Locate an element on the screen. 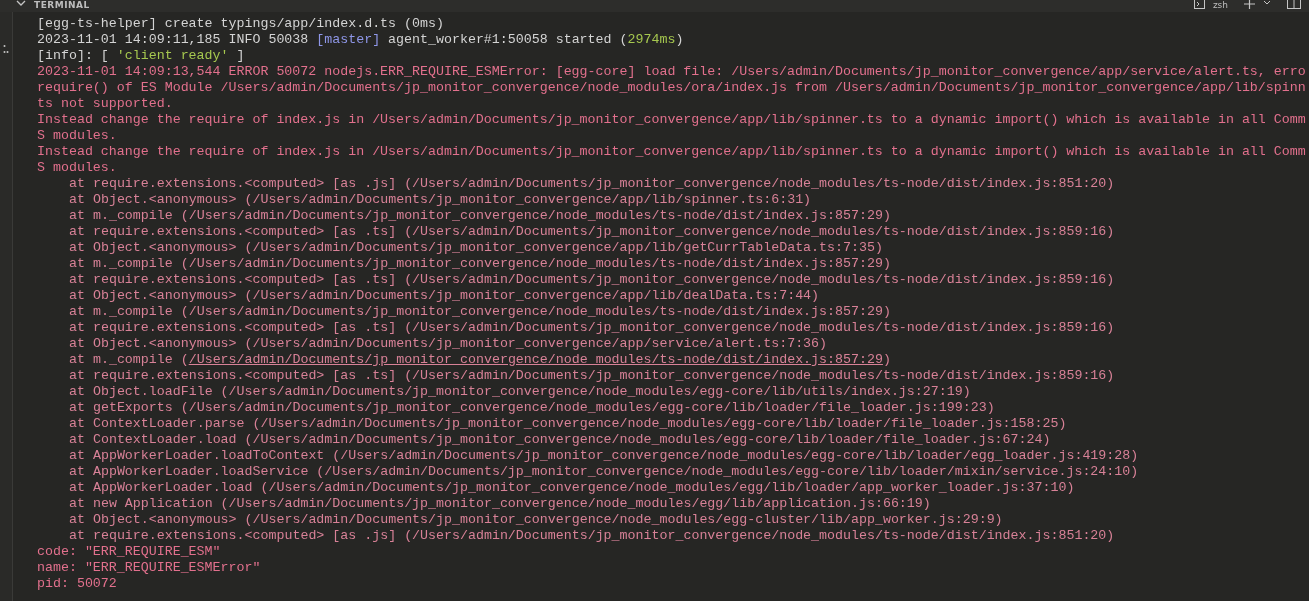 The image size is (1309, 601). log-line: [egg-ts-helper] create typings/app/index.d.ts (0ms) is located at coordinates (240, 23).